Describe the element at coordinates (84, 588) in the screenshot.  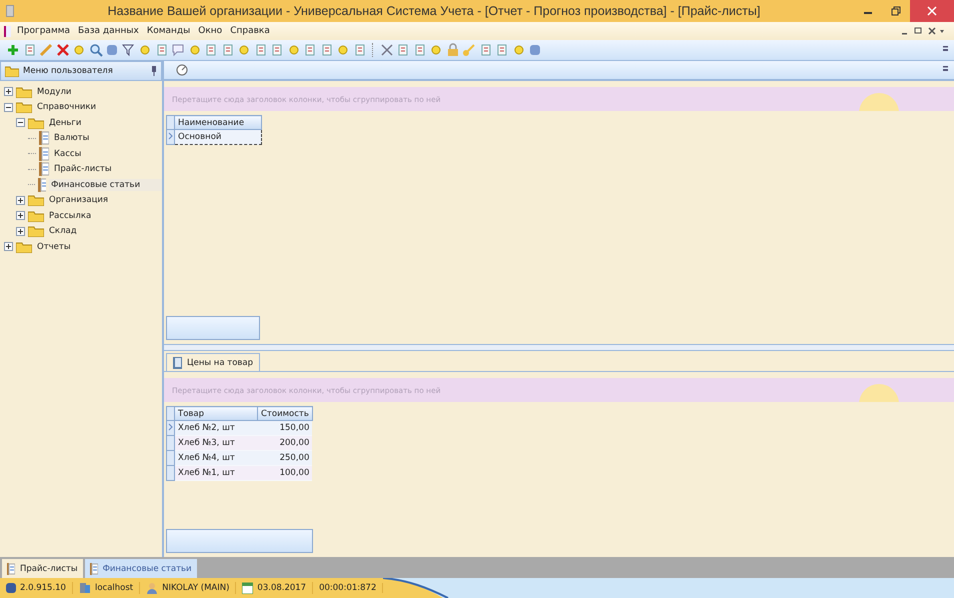
I see `server-icon` at that location.